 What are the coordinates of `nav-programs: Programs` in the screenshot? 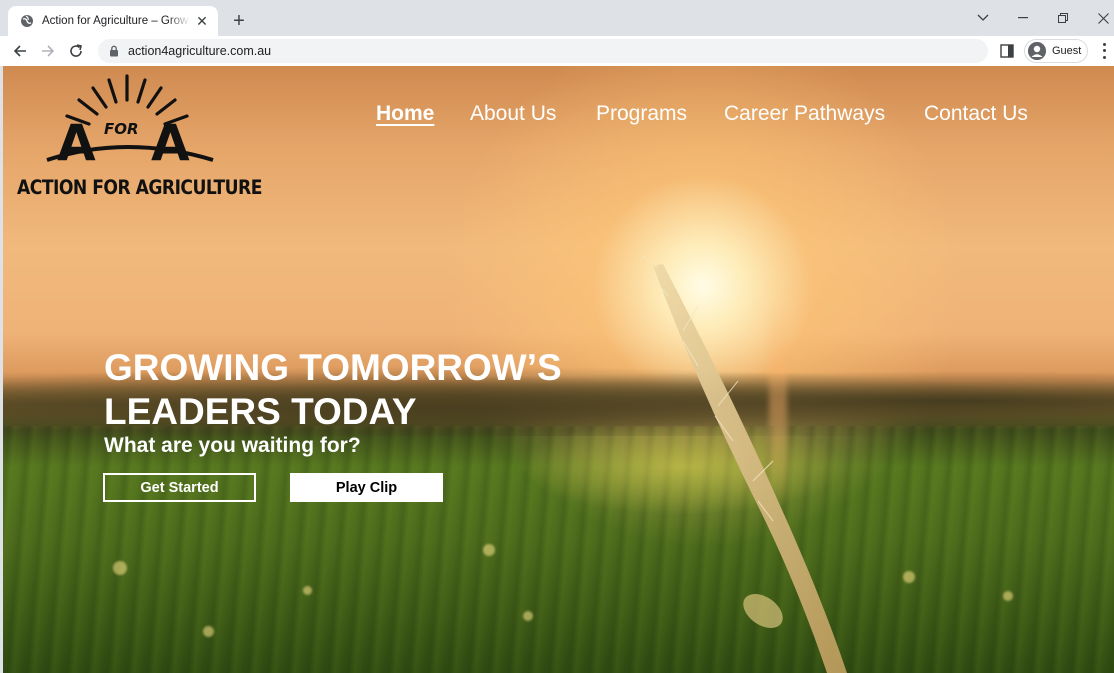 It's located at (641, 114).